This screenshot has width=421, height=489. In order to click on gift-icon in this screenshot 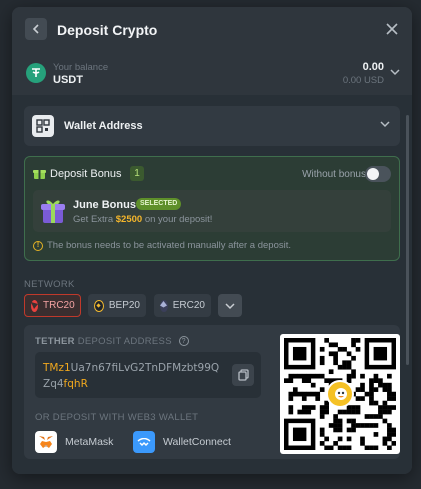, I will do `click(39, 174)`.